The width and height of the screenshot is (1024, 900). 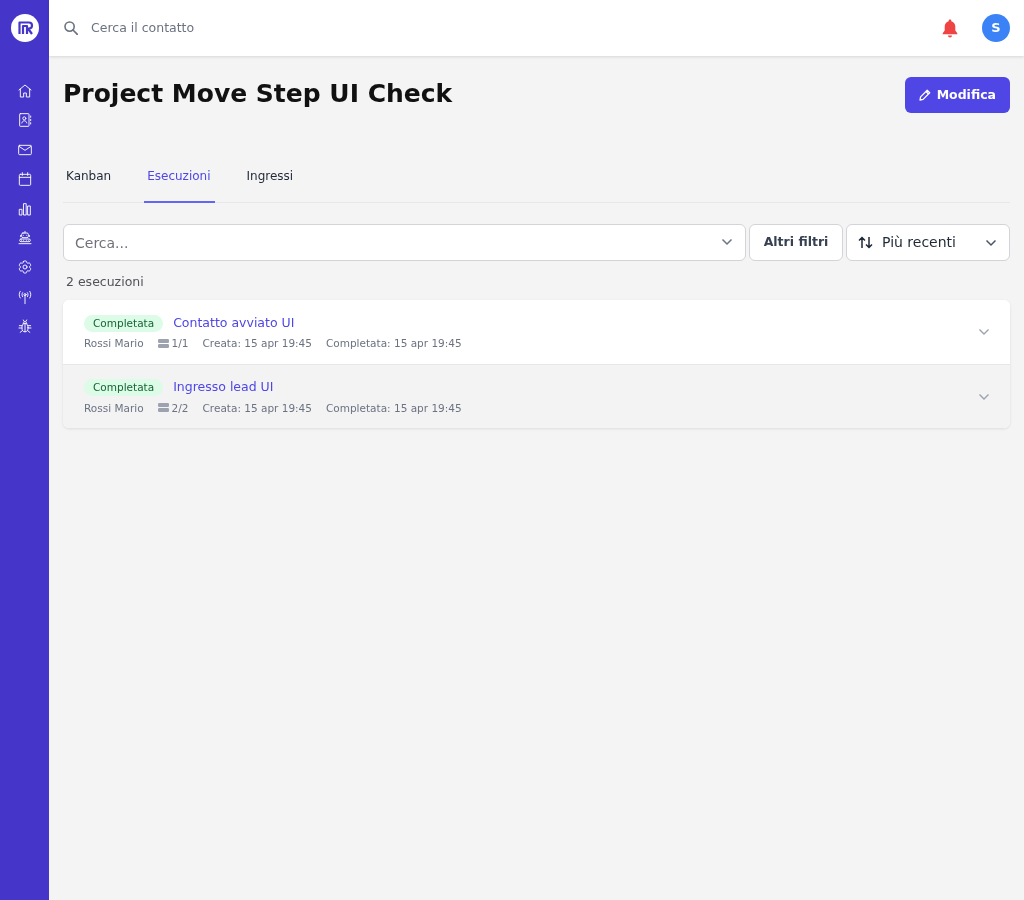 What do you see at coordinates (241, 28) in the screenshot?
I see `contact-search-field: Cerca il contatto` at bounding box center [241, 28].